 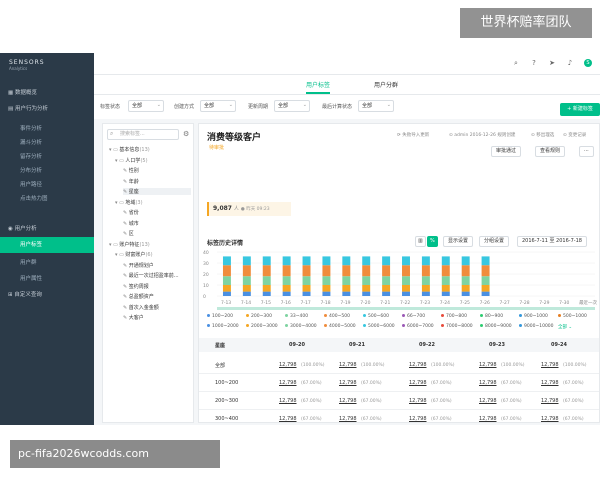 What do you see at coordinates (292, 106) in the screenshot?
I see `filter-cycle-select: 全部` at bounding box center [292, 106].